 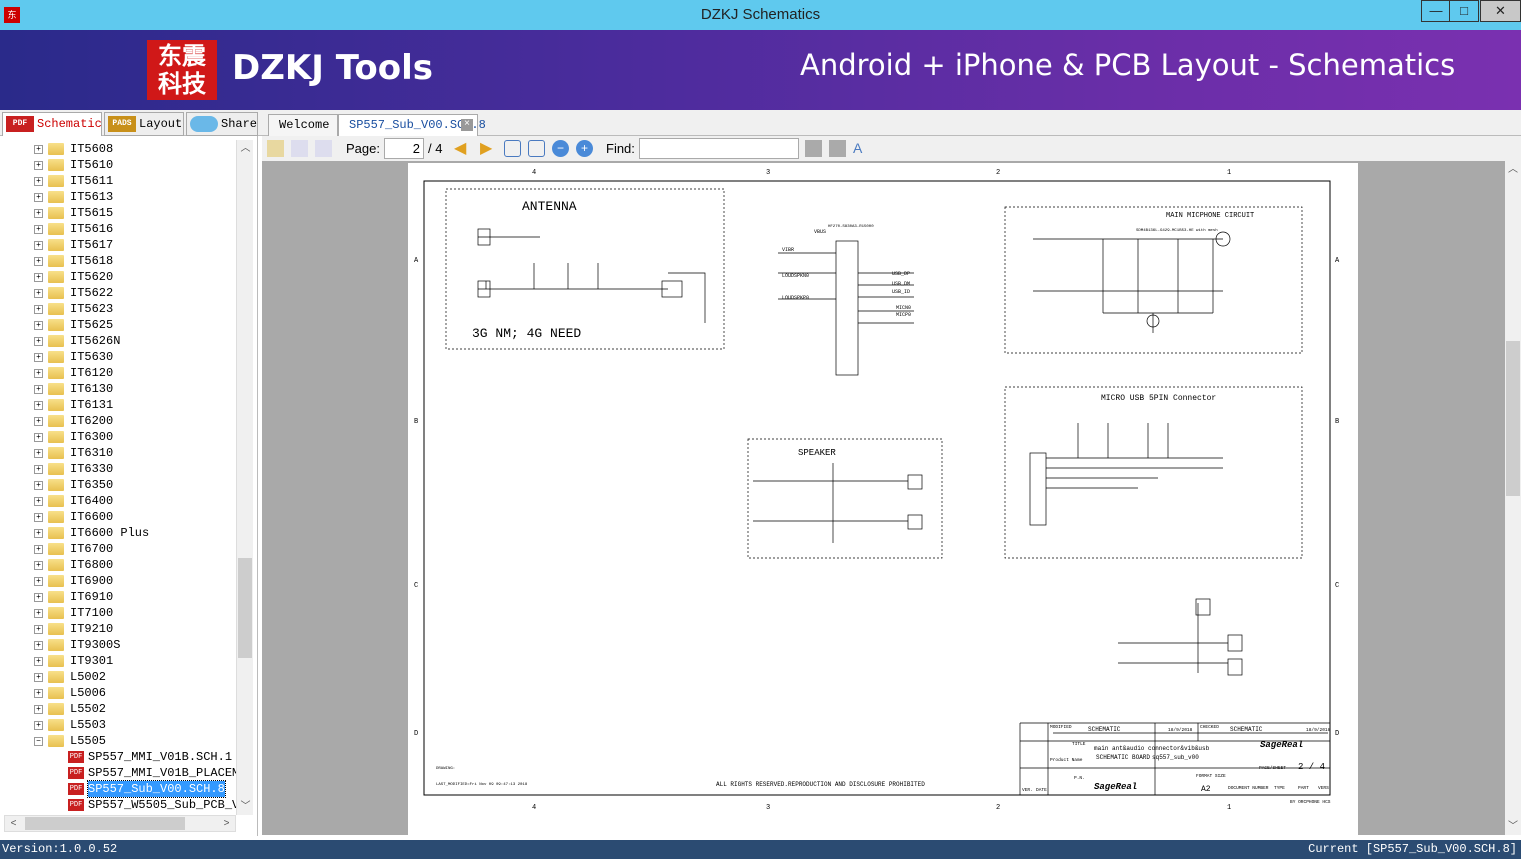 I want to click on tree-file-item: PDF SP557_MMI_V01B_PLACEMENT, so click(x=152, y=773).